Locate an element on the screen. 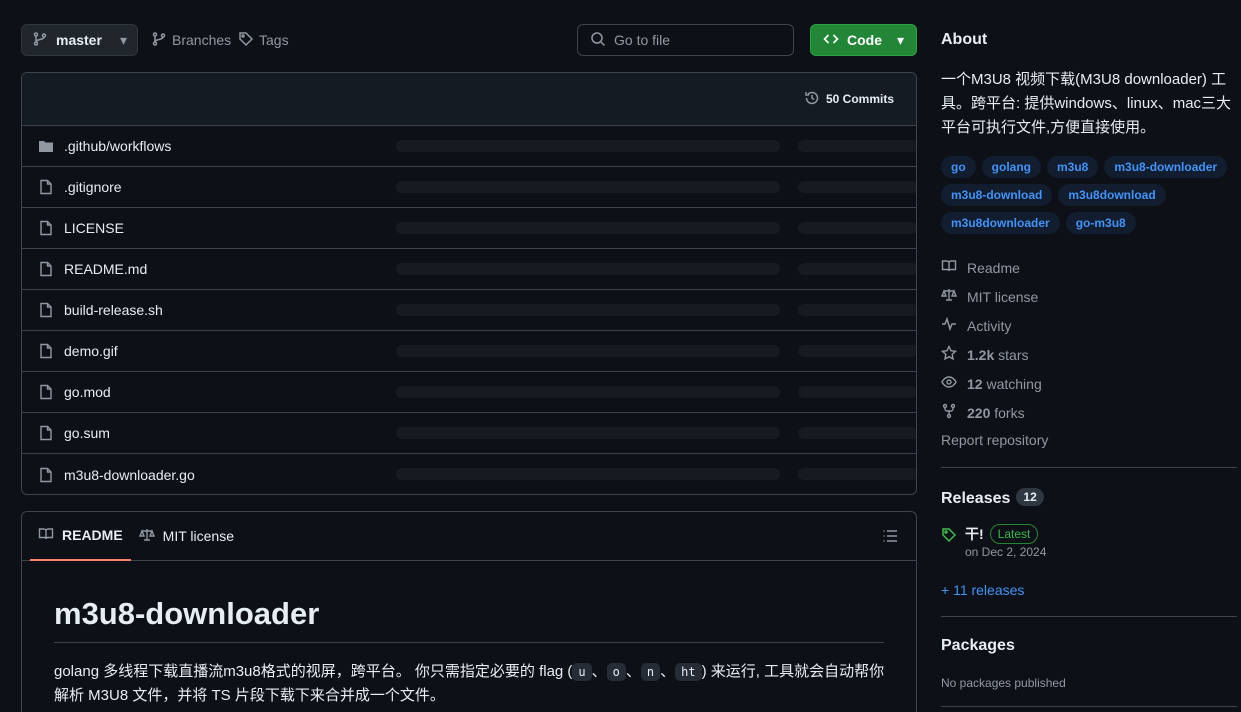 The image size is (1241, 712). tab-license: MIT license is located at coordinates (186, 536).